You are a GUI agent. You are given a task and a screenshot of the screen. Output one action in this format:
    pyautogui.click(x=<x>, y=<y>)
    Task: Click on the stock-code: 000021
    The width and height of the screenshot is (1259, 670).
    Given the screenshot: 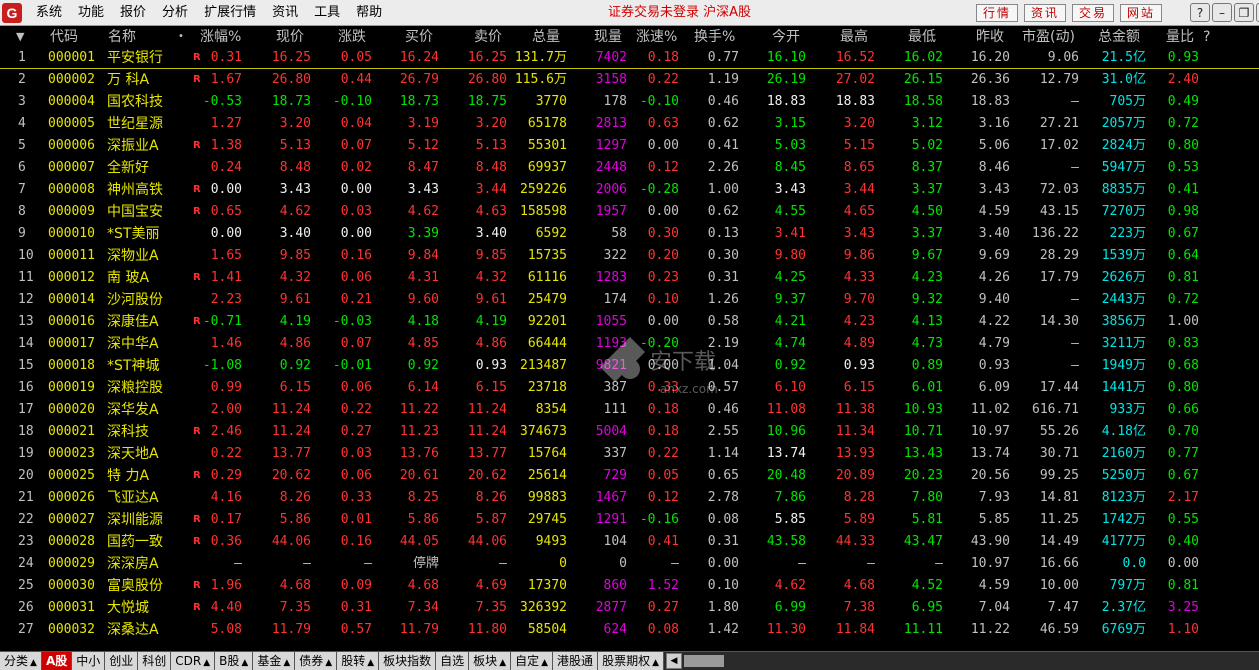 What is the action you would take?
    pyautogui.click(x=71, y=432)
    